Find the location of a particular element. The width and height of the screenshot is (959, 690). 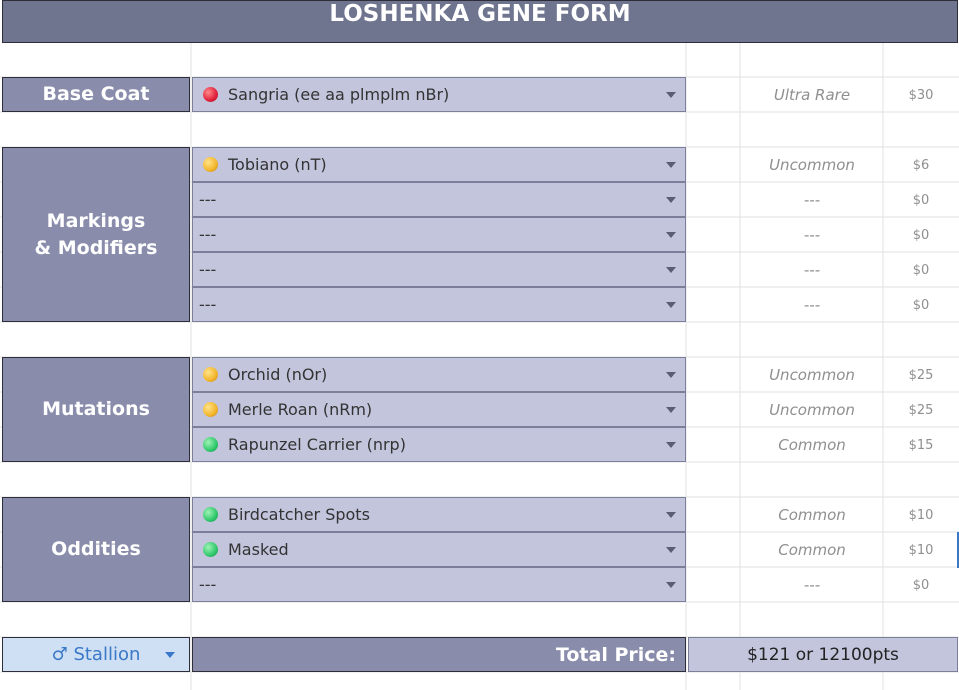

gene-dropdown-oddity-3: --- is located at coordinates (439, 584).